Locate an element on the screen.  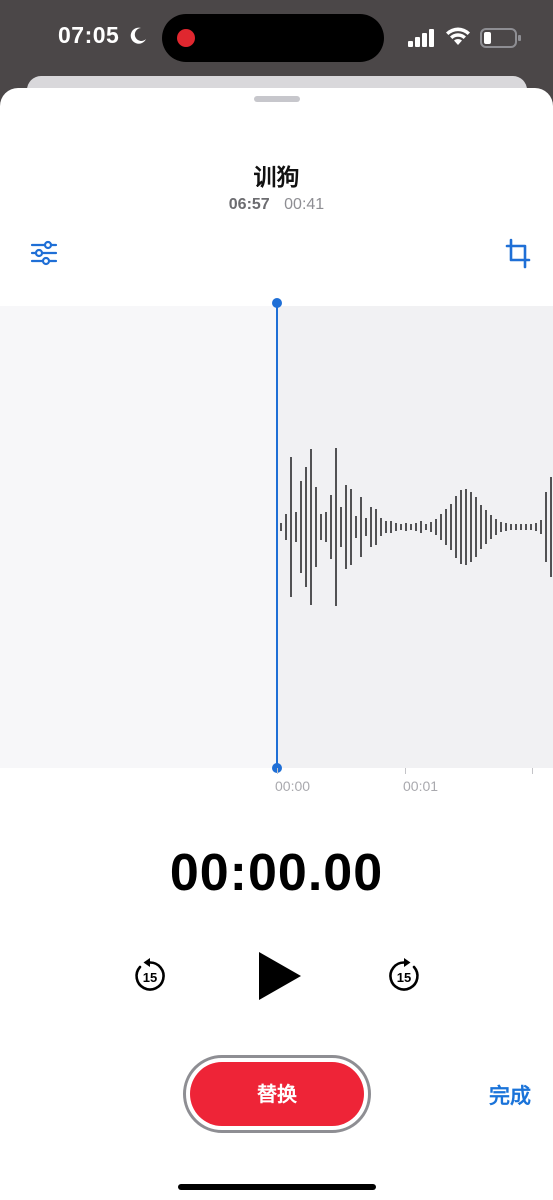
battery-icon is located at coordinates (500, 38).